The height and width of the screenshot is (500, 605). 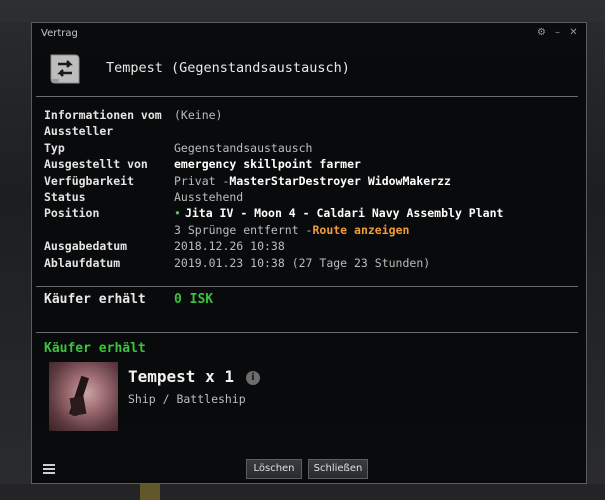 I want to click on info-value: 2019.01.23 10:38 (27 Tage 23 Stunden), so click(x=302, y=262).